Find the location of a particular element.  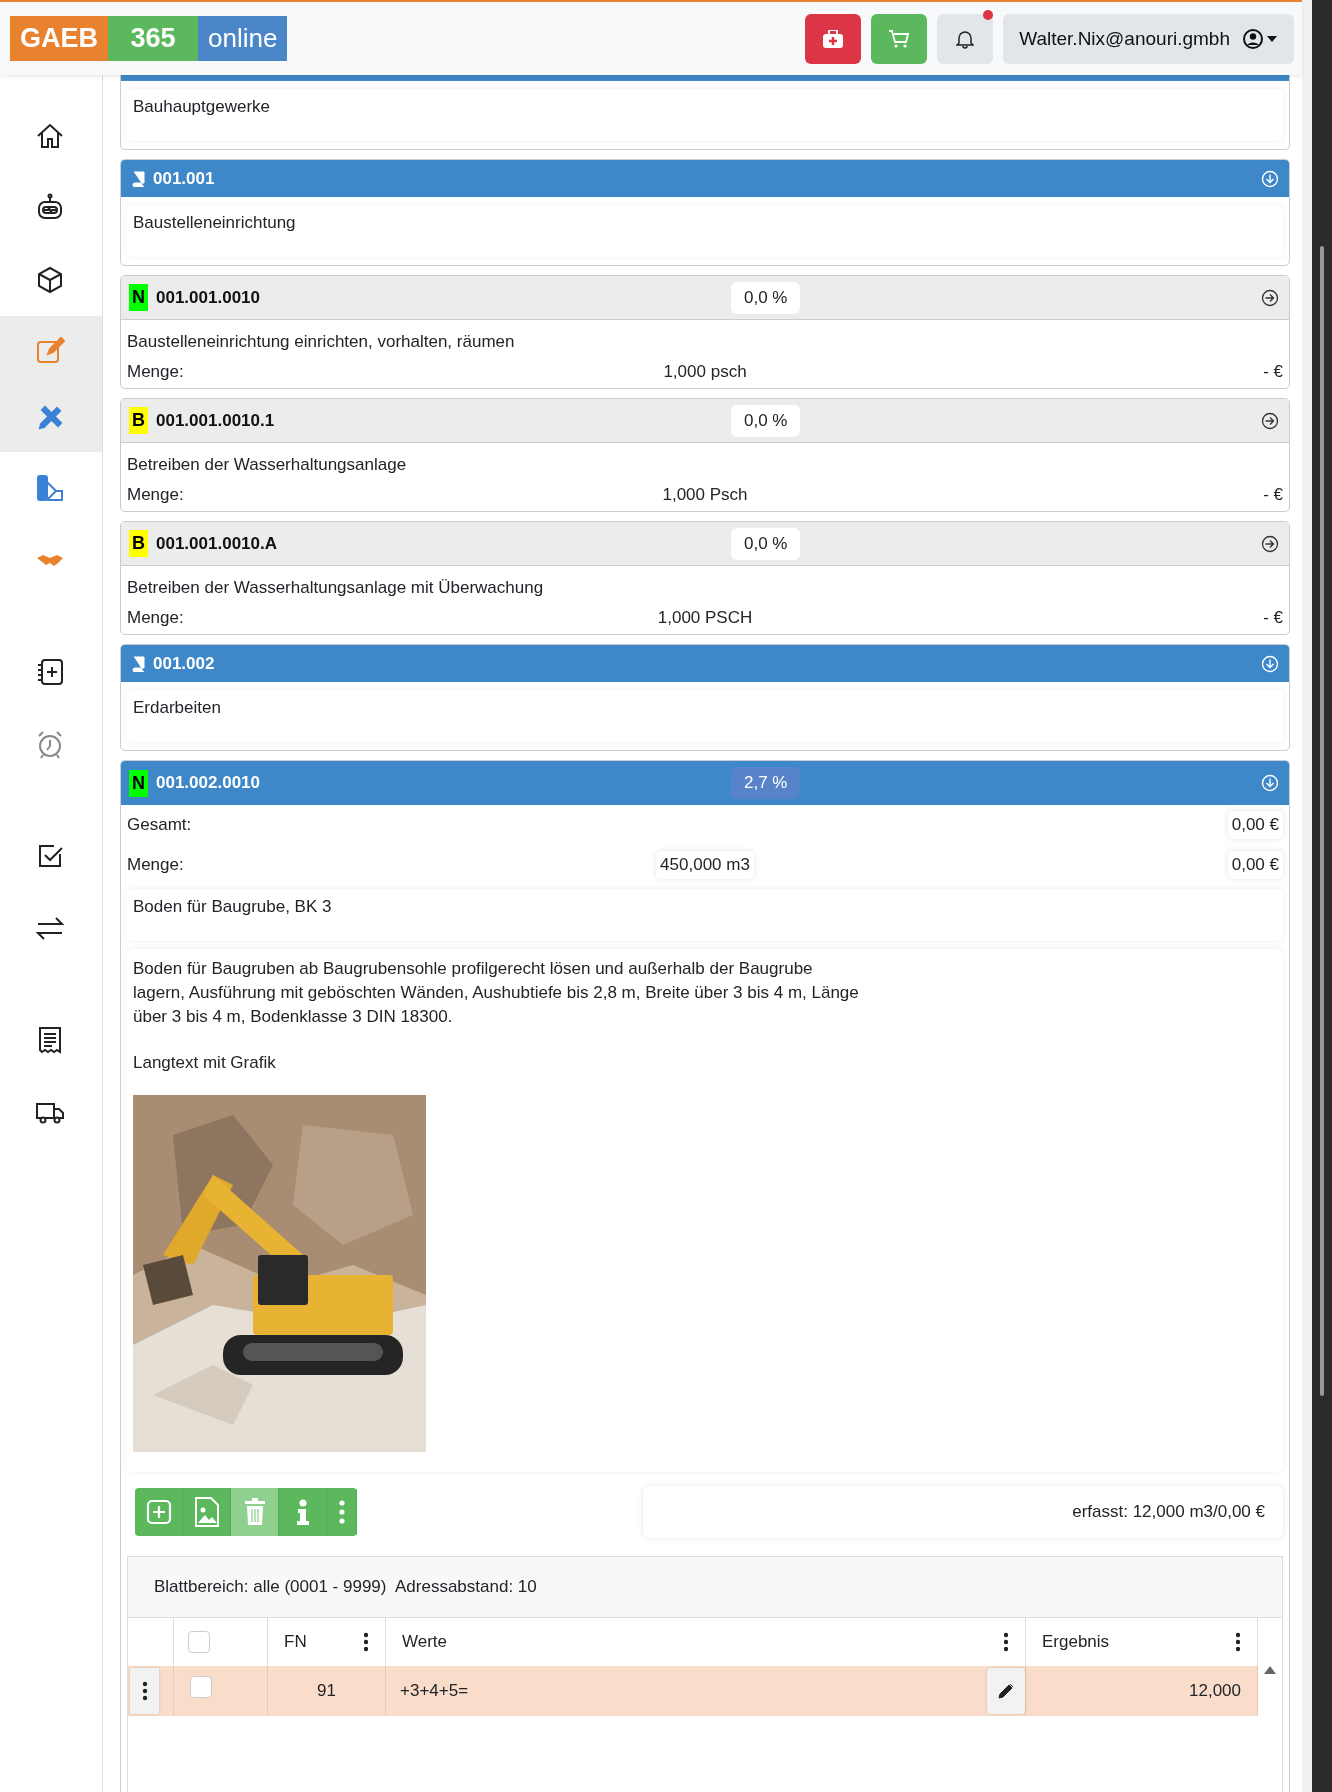

column-header: Werte is located at coordinates (425, 1642).